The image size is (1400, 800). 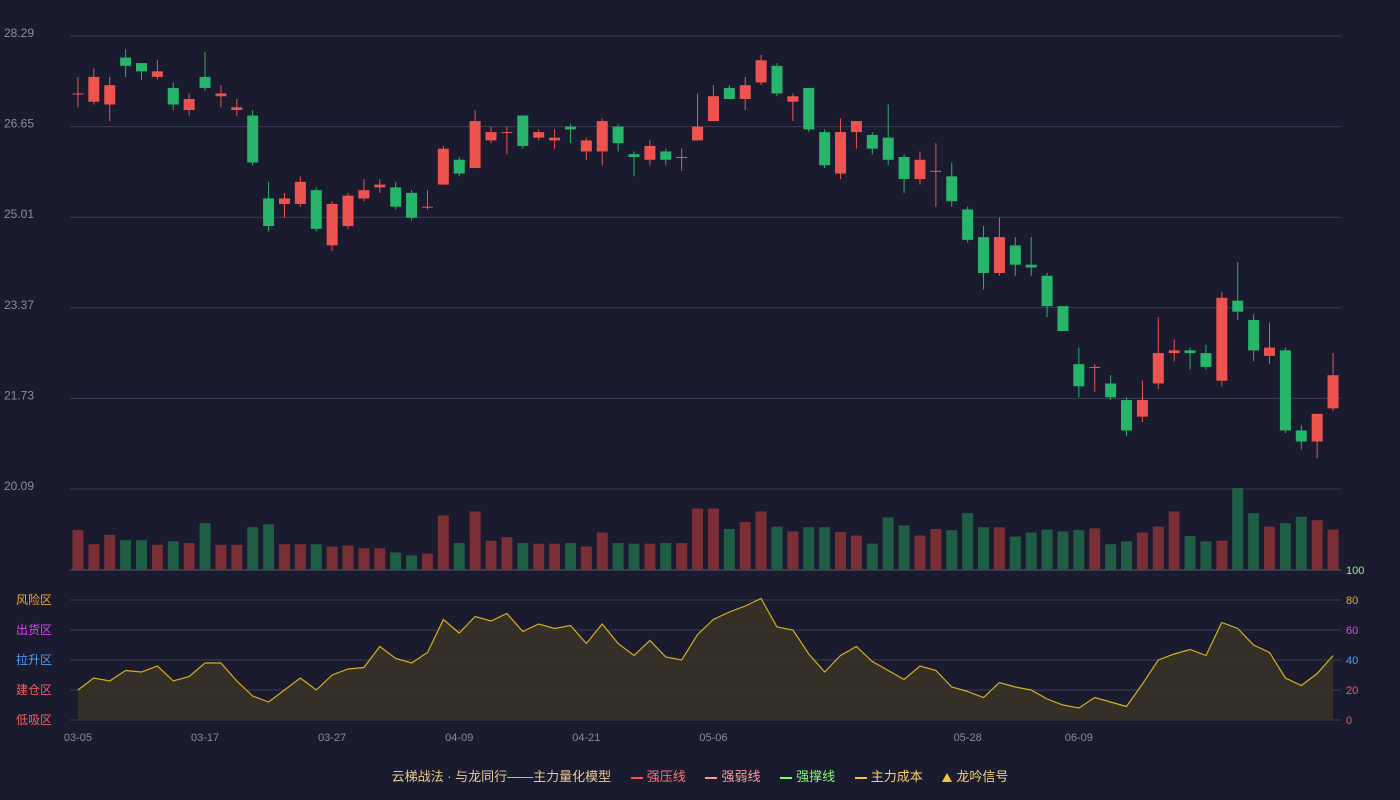 I want to click on legend-label: 强撑线, so click(x=816, y=776).